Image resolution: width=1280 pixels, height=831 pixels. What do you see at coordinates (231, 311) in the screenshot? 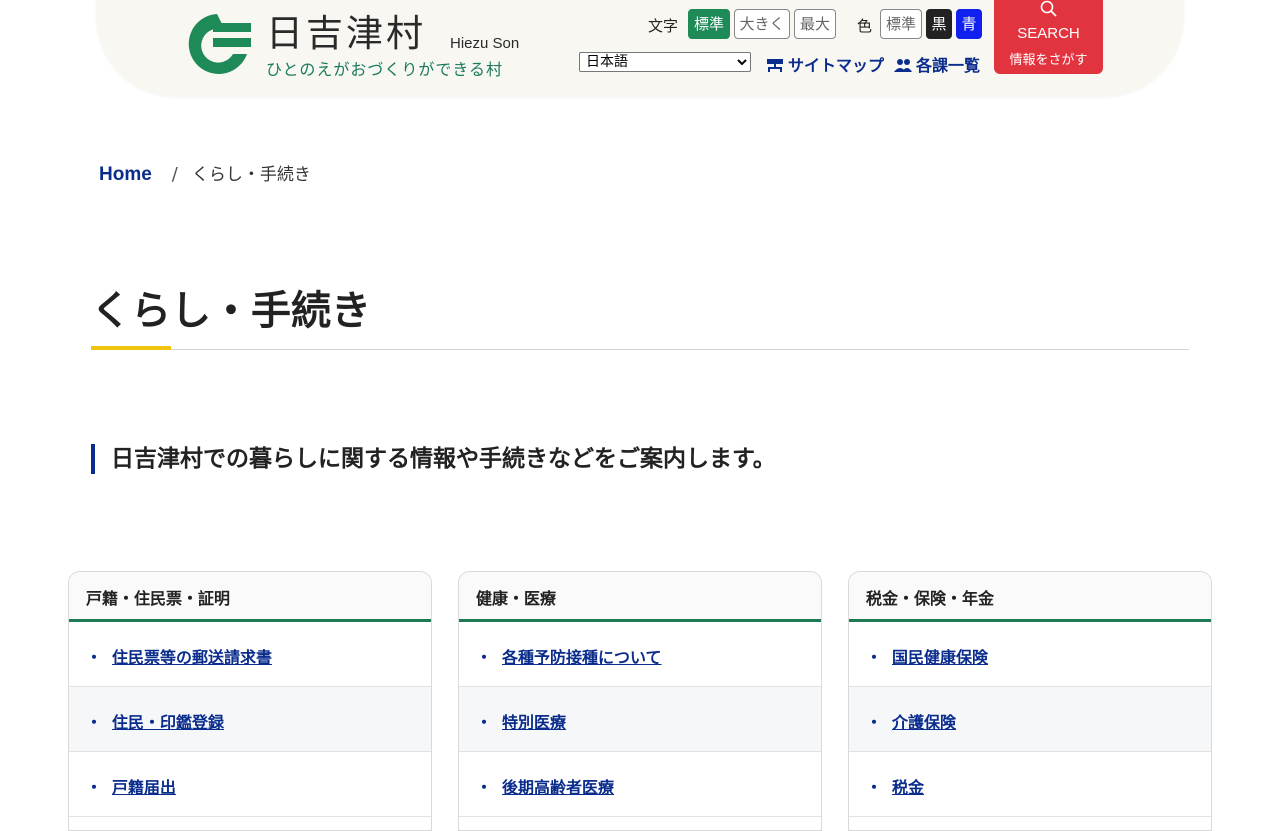
I see `page-title: くらし・手続き` at bounding box center [231, 311].